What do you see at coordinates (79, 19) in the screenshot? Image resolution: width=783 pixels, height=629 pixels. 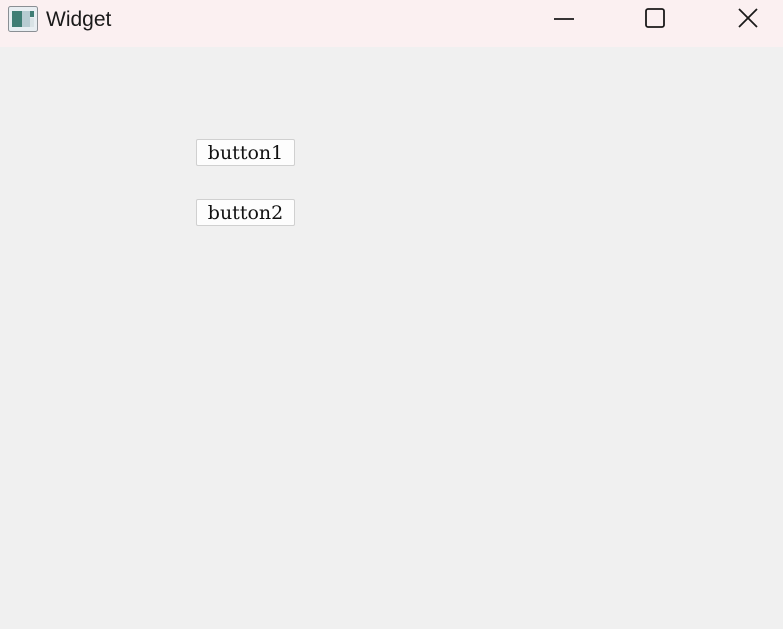 I see `window-title: Widget` at bounding box center [79, 19].